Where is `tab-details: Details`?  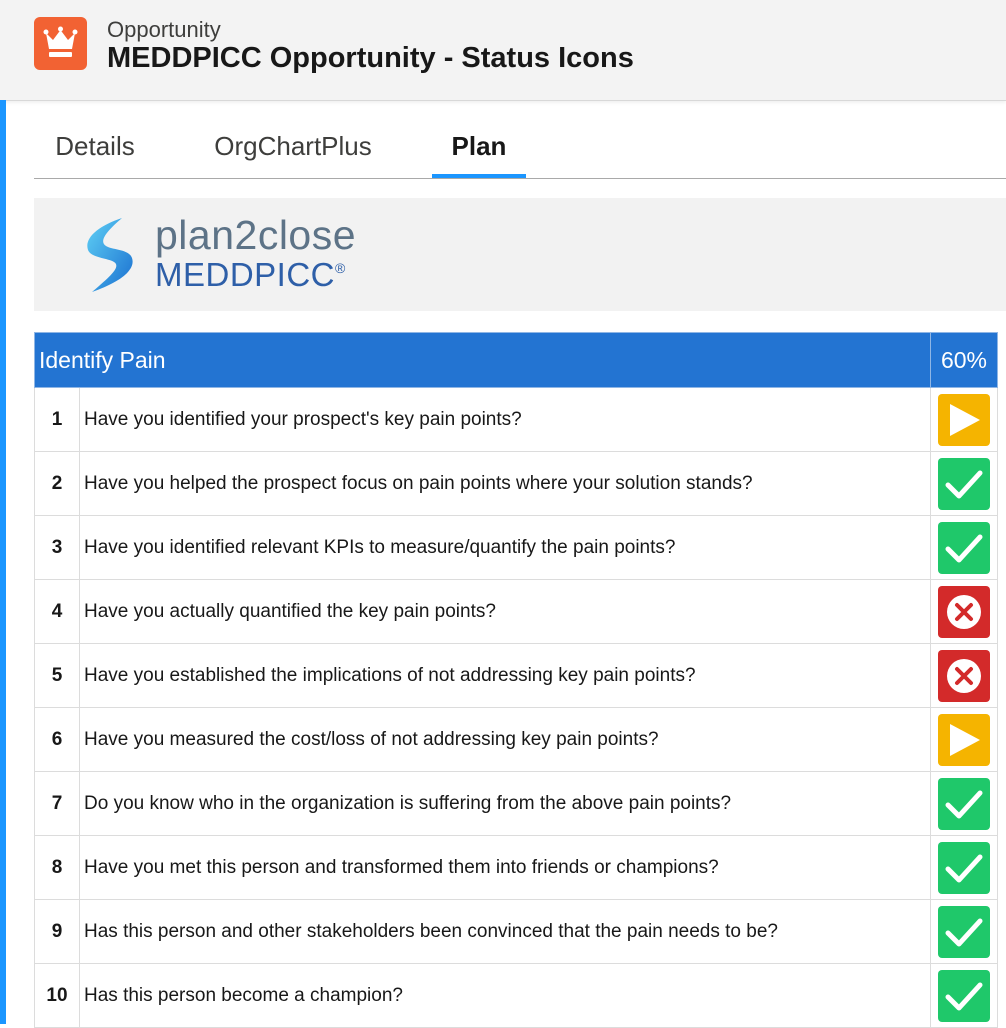 tab-details: Details is located at coordinates (95, 148).